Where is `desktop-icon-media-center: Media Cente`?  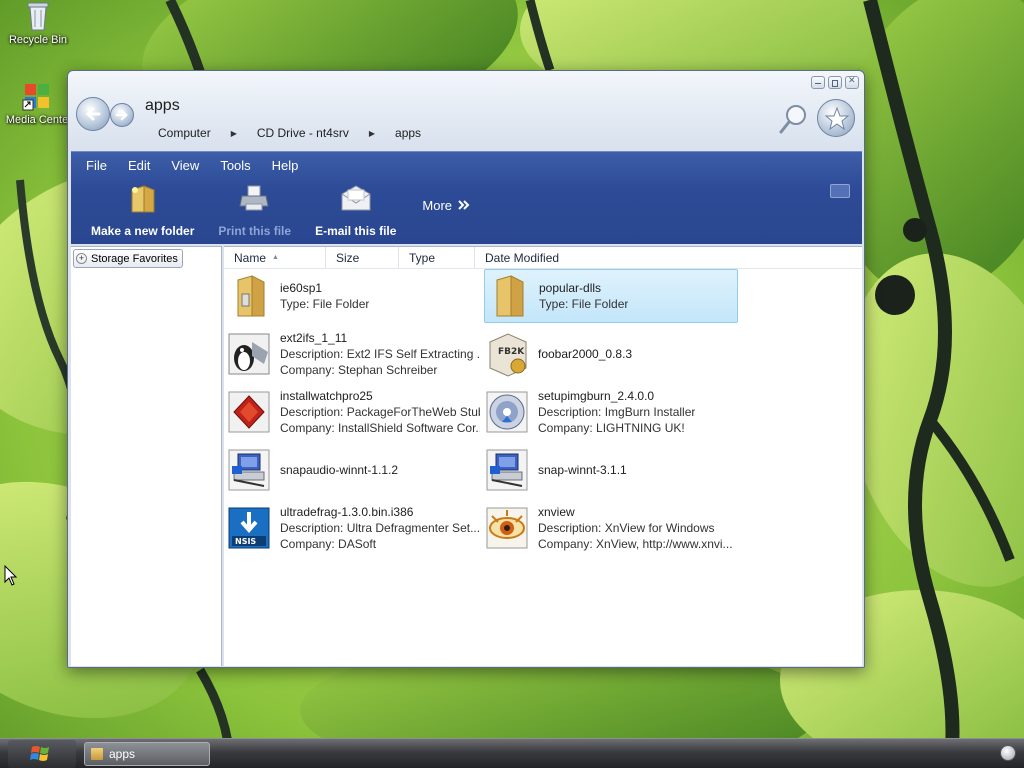
desktop-icon-media-center: Media Cente is located at coordinates (37, 103).